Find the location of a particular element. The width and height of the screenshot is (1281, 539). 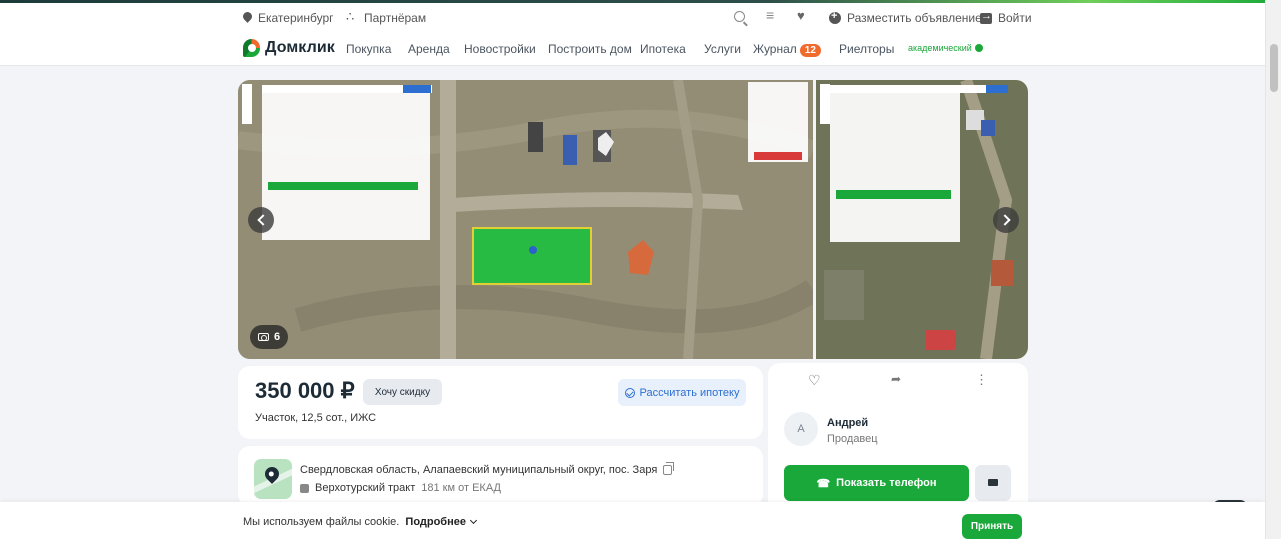

city-selector: Екатеринбург is located at coordinates (288, 18).